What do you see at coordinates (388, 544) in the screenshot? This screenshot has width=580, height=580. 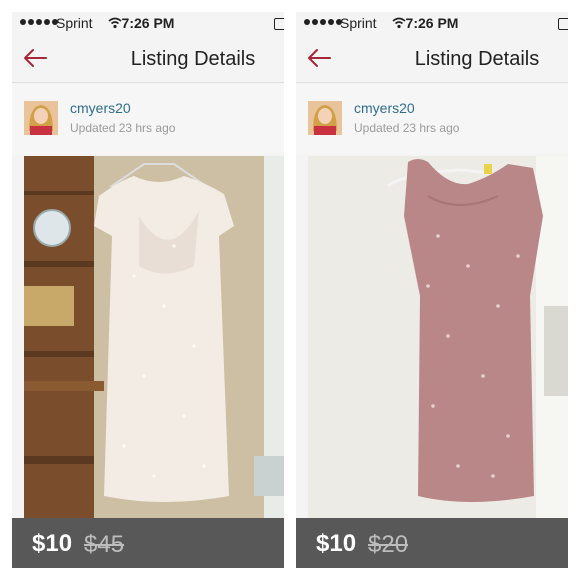 I see `original-price: $20` at bounding box center [388, 544].